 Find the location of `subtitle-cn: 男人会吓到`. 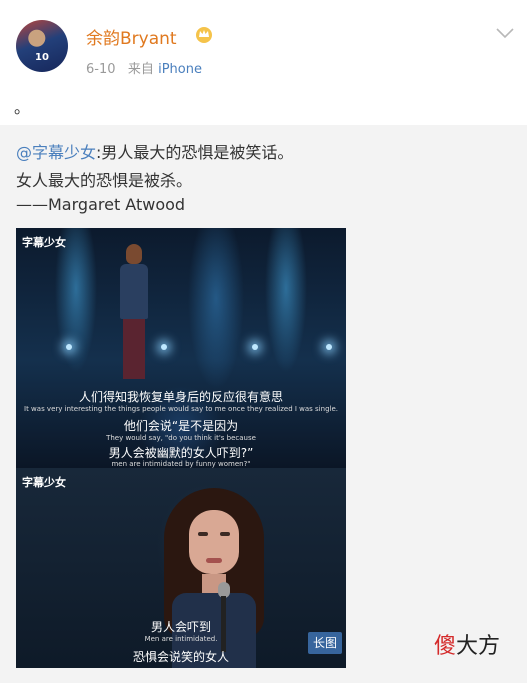

subtitle-cn: 男人会吓到 is located at coordinates (180, 627).